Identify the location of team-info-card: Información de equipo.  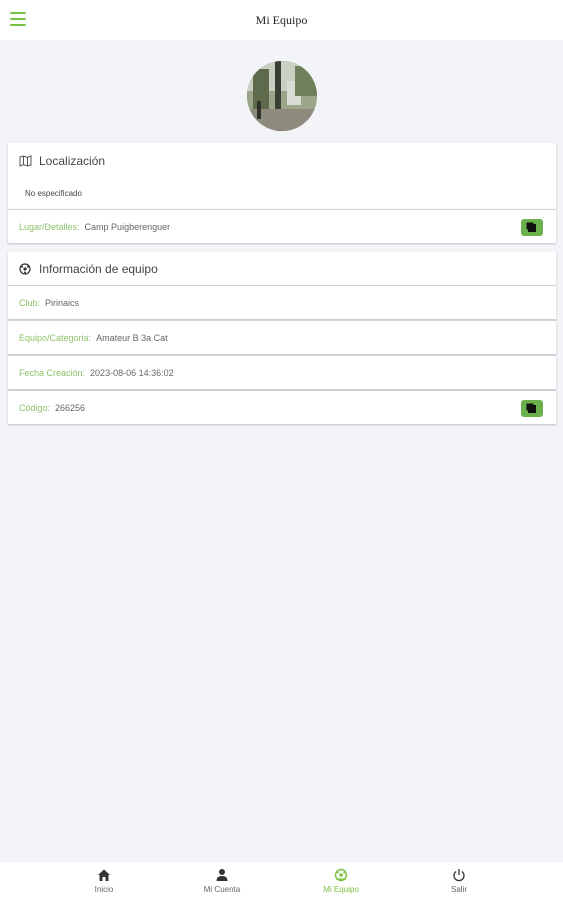
(282, 268).